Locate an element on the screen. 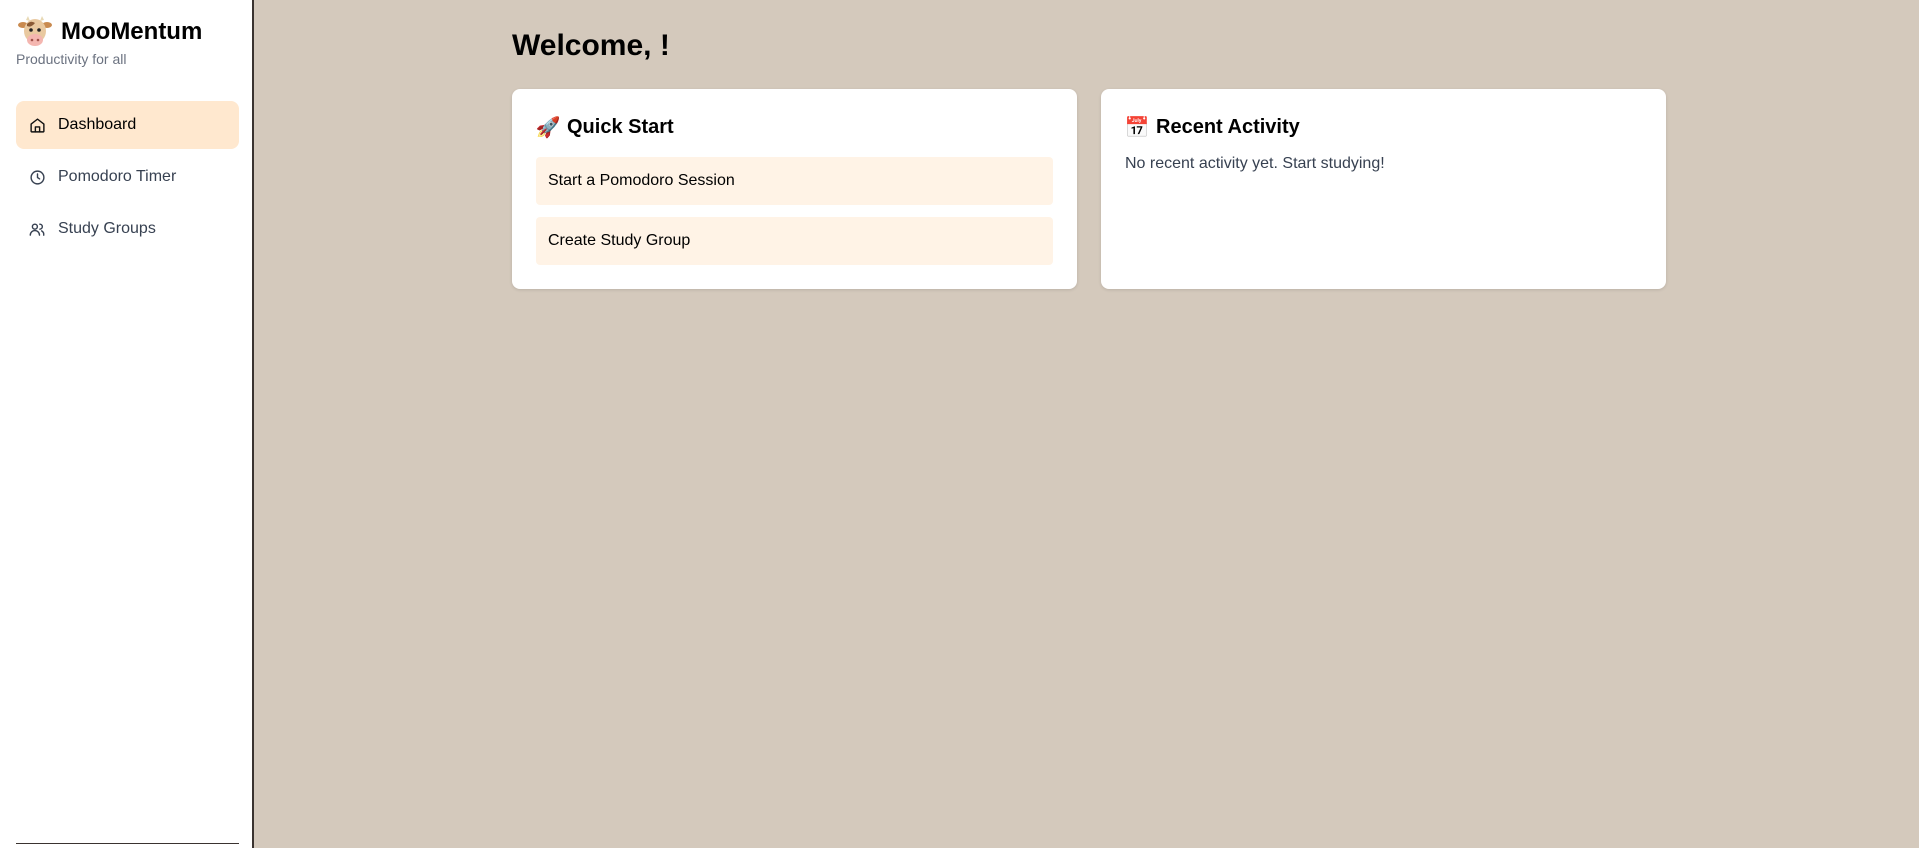 This screenshot has width=1919, height=848. page-title: Welcome, ! is located at coordinates (591, 45).